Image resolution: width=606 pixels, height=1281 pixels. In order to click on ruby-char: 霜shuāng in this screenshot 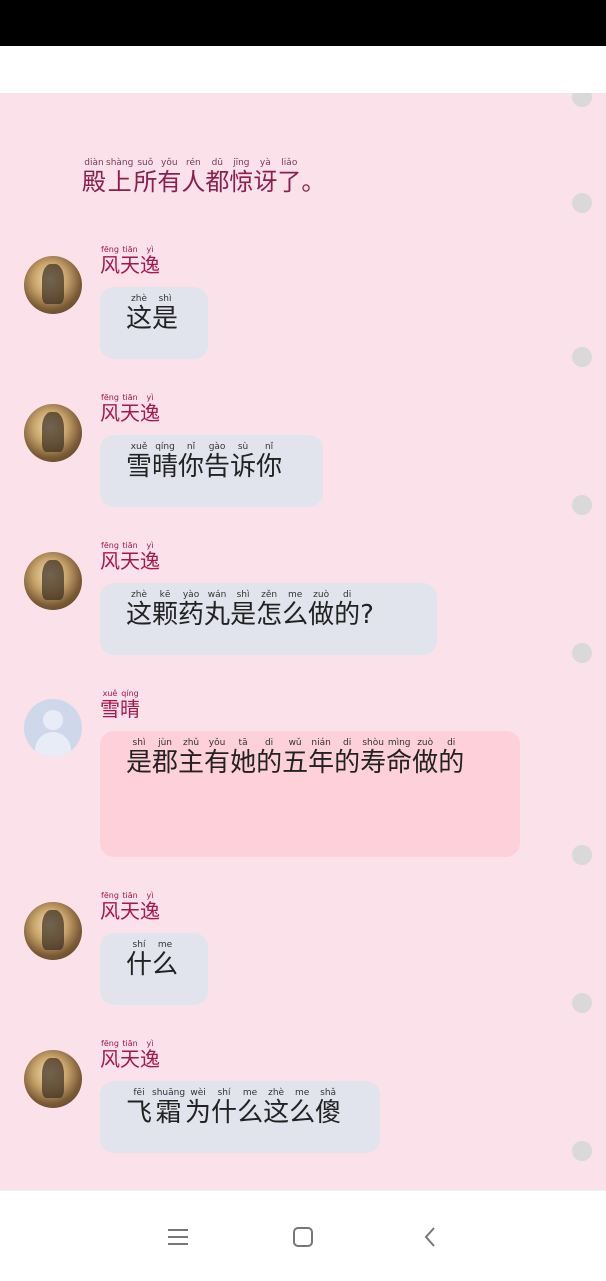, I will do `click(169, 1108)`.